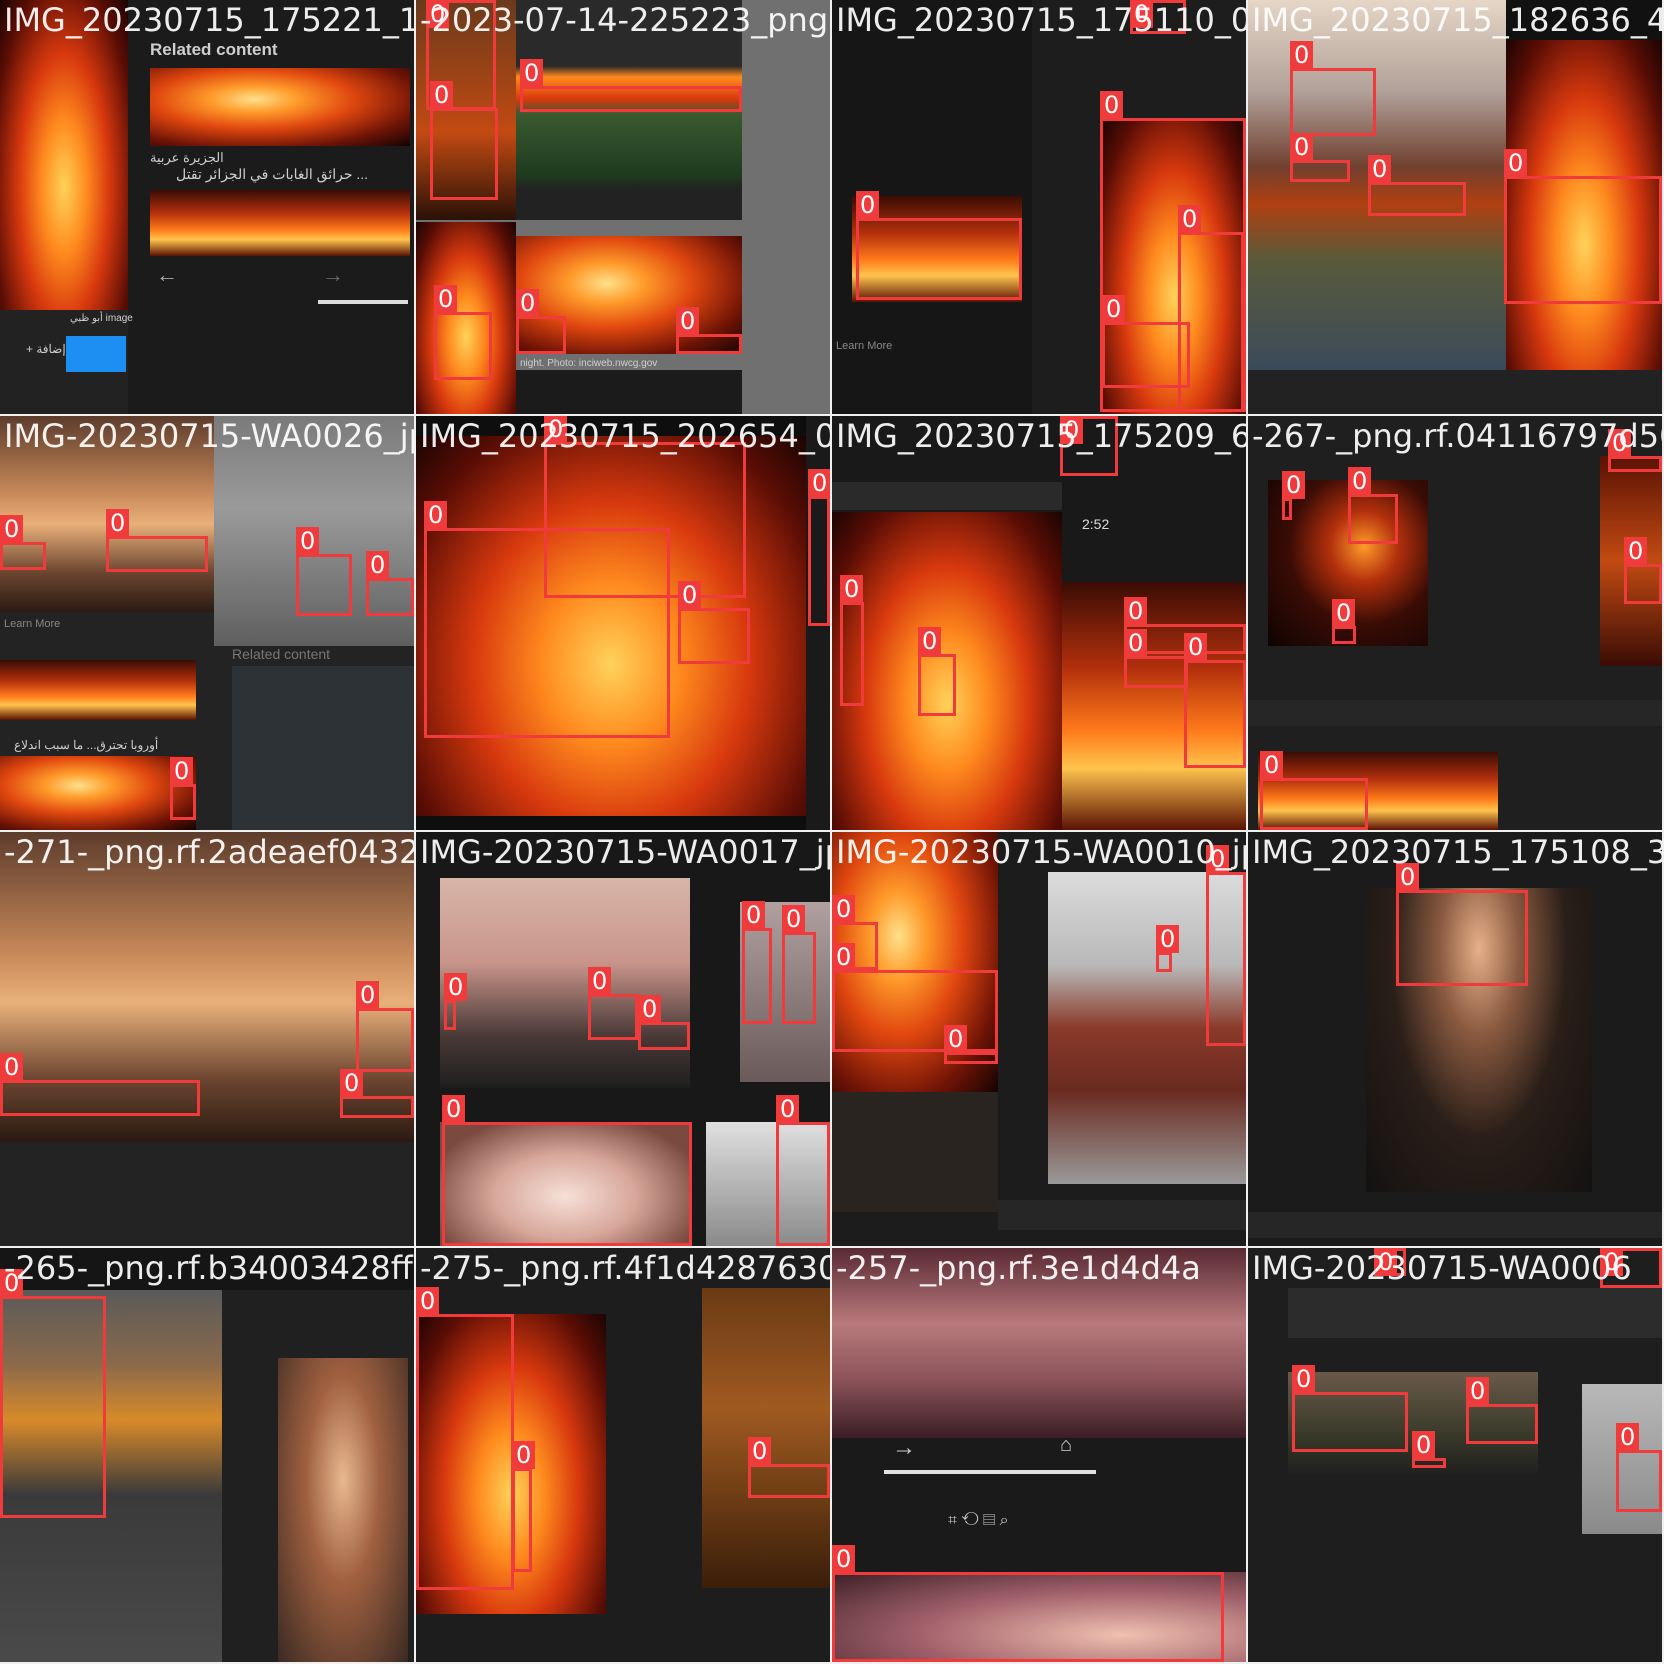 This screenshot has width=1664, height=1664. What do you see at coordinates (101, 318) in the screenshot?
I see `image-caption: أبو ظبي image` at bounding box center [101, 318].